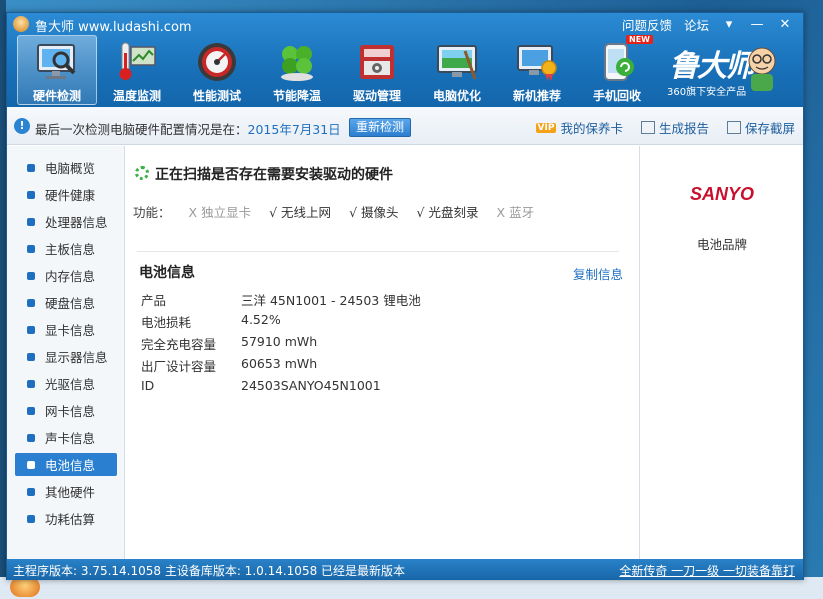 The width and height of the screenshot is (823, 599). I want to click on sidebar-item-label: 声卡信息, so click(70, 438).